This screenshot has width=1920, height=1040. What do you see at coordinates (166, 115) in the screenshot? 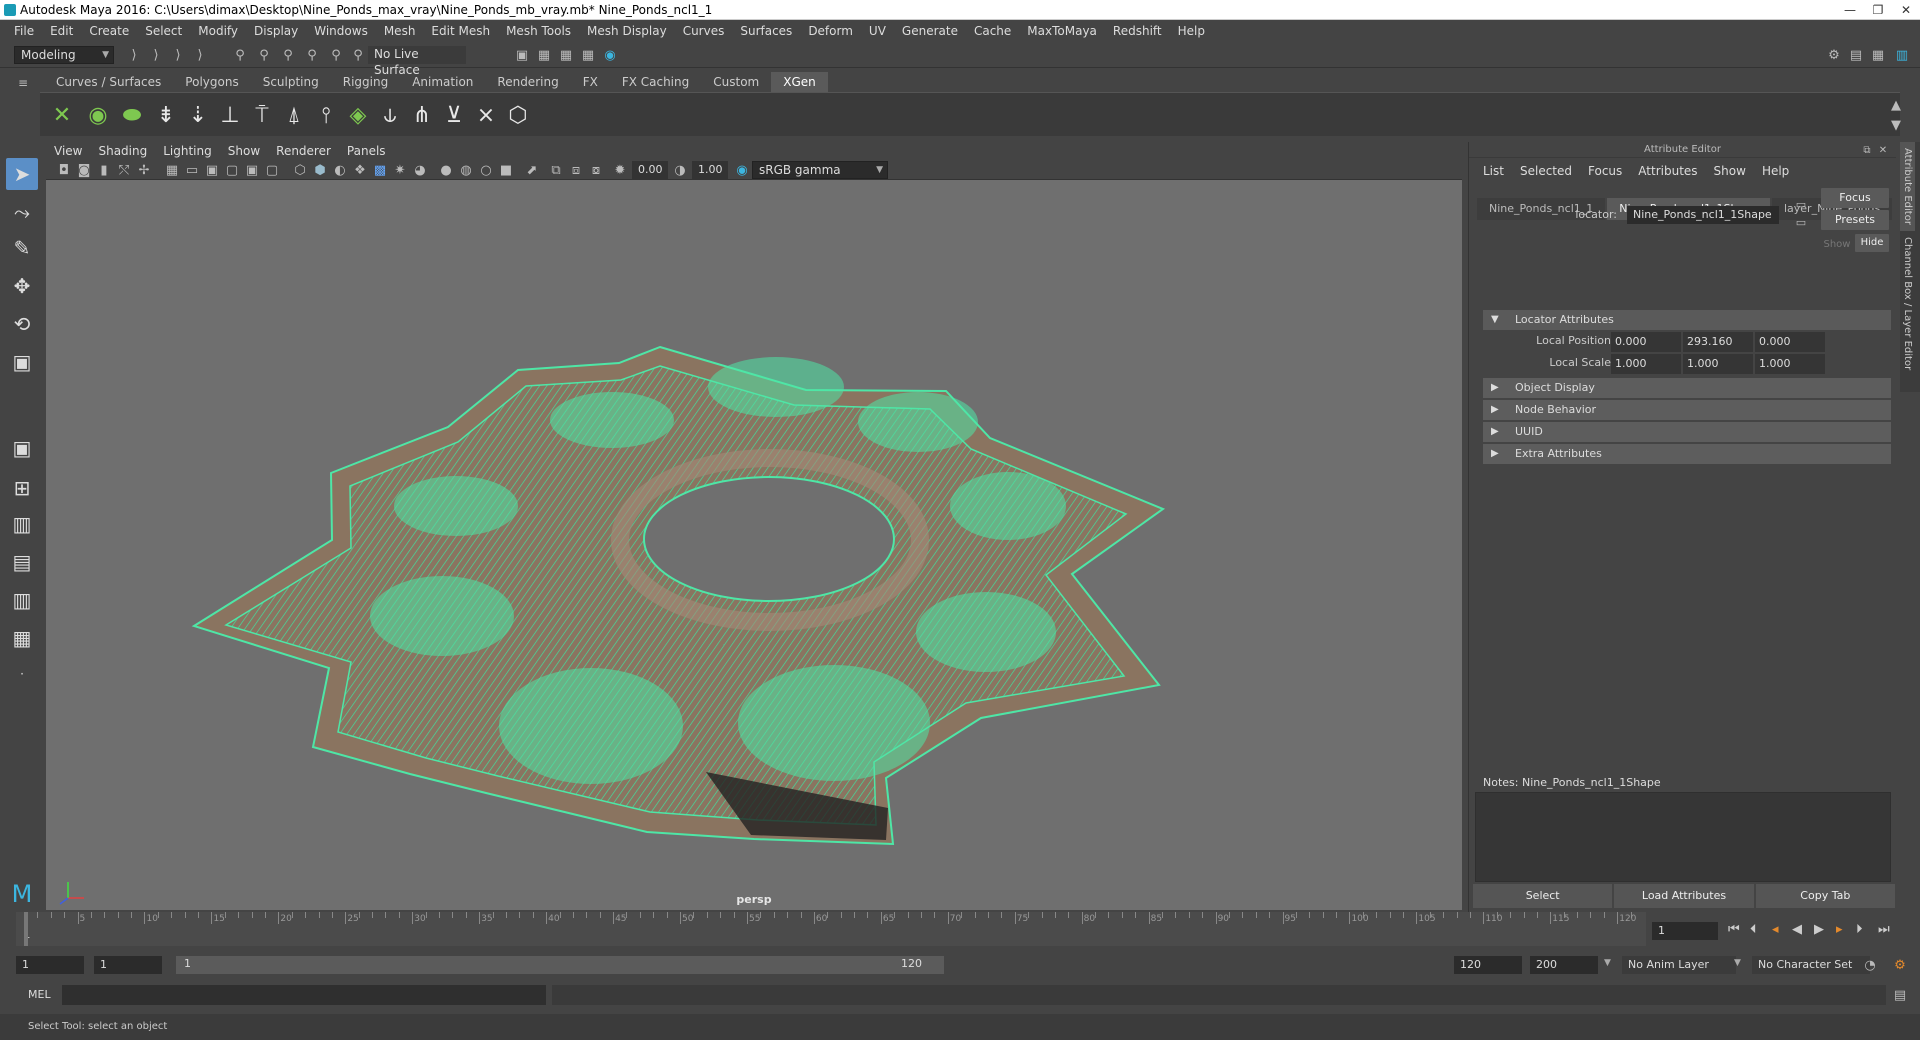
I see `place-guide-icon: ⇟` at bounding box center [166, 115].